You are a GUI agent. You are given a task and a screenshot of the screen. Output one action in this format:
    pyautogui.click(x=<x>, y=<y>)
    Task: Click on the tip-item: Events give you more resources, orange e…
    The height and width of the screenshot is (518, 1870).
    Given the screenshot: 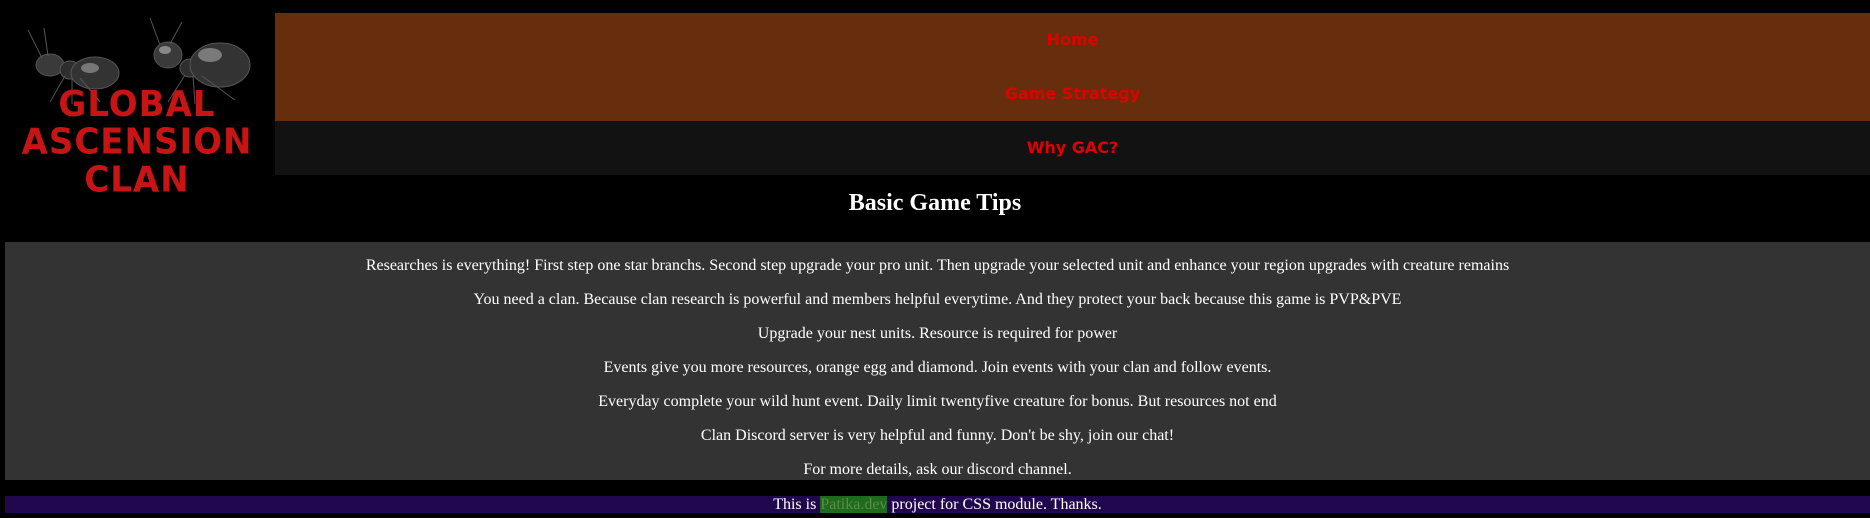 What is the action you would take?
    pyautogui.click(x=937, y=367)
    